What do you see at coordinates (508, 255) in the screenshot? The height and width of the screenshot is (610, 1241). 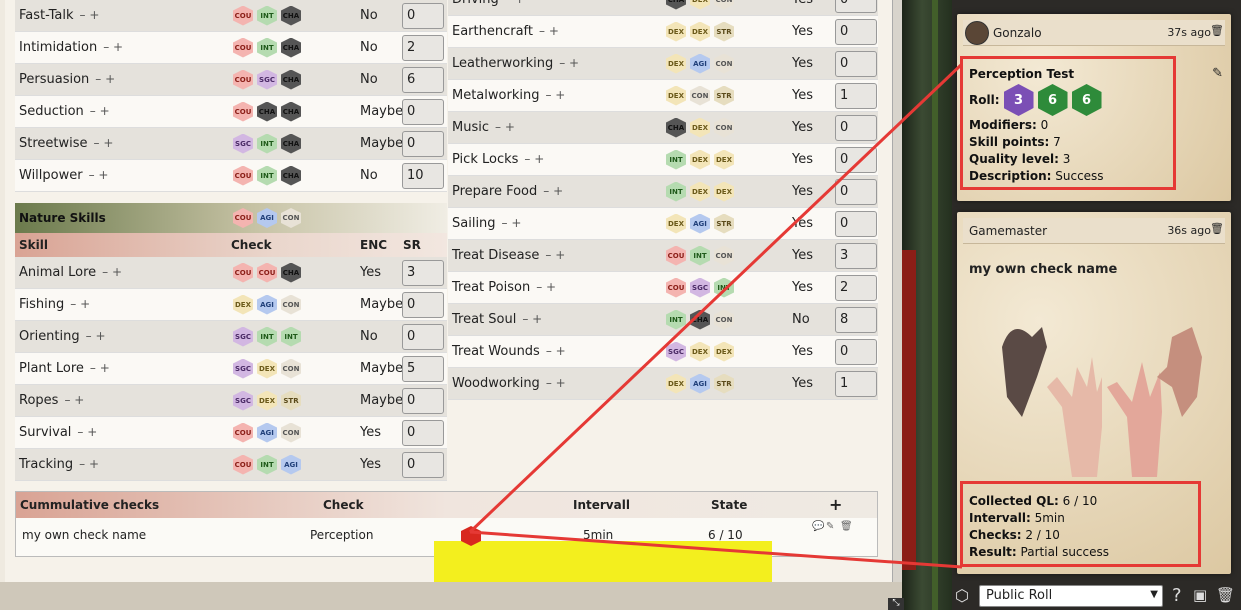 I see `skill-name: Treat Disease – +` at bounding box center [508, 255].